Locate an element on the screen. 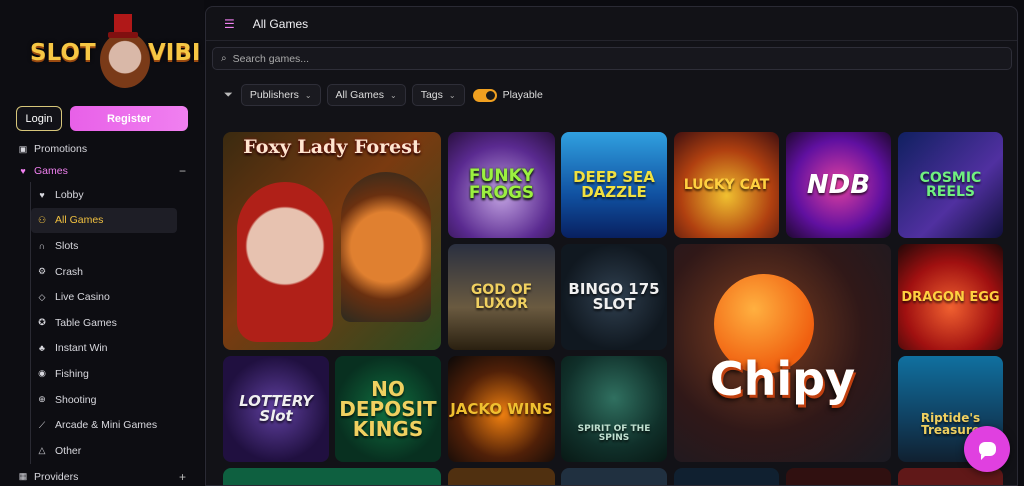  brand-logo: SLOT VIBI is located at coordinates (114, 52).